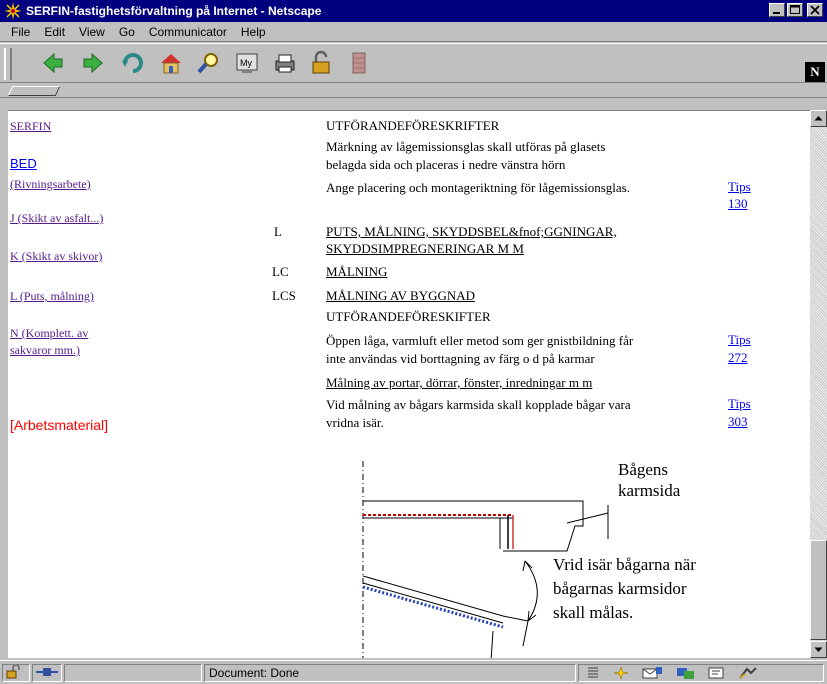 The image size is (827, 684). I want to click on scroll-up-button, so click(818, 118).